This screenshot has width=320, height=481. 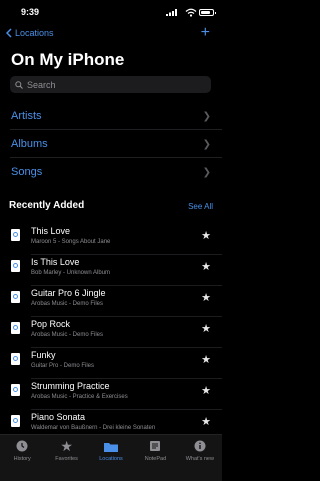 I want to click on back-button: Locations, so click(x=30, y=33).